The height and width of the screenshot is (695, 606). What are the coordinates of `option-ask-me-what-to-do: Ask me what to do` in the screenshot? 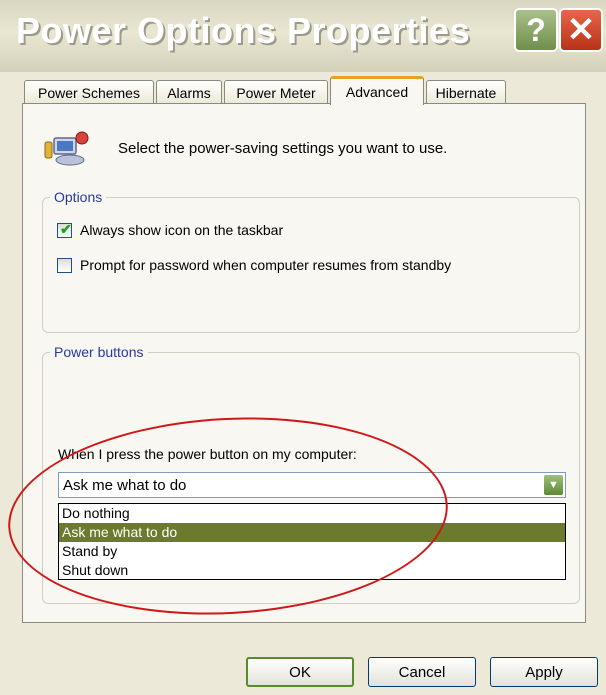 It's located at (312, 532).